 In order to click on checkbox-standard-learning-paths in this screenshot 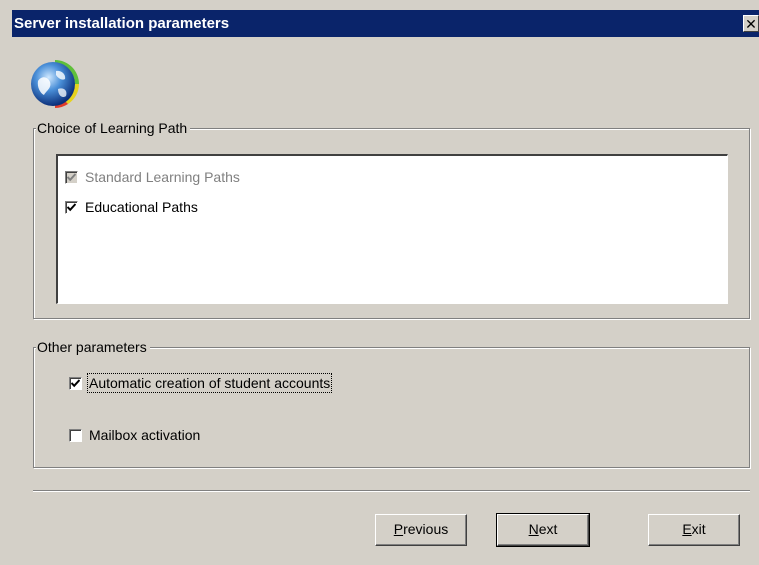, I will do `click(71, 177)`.